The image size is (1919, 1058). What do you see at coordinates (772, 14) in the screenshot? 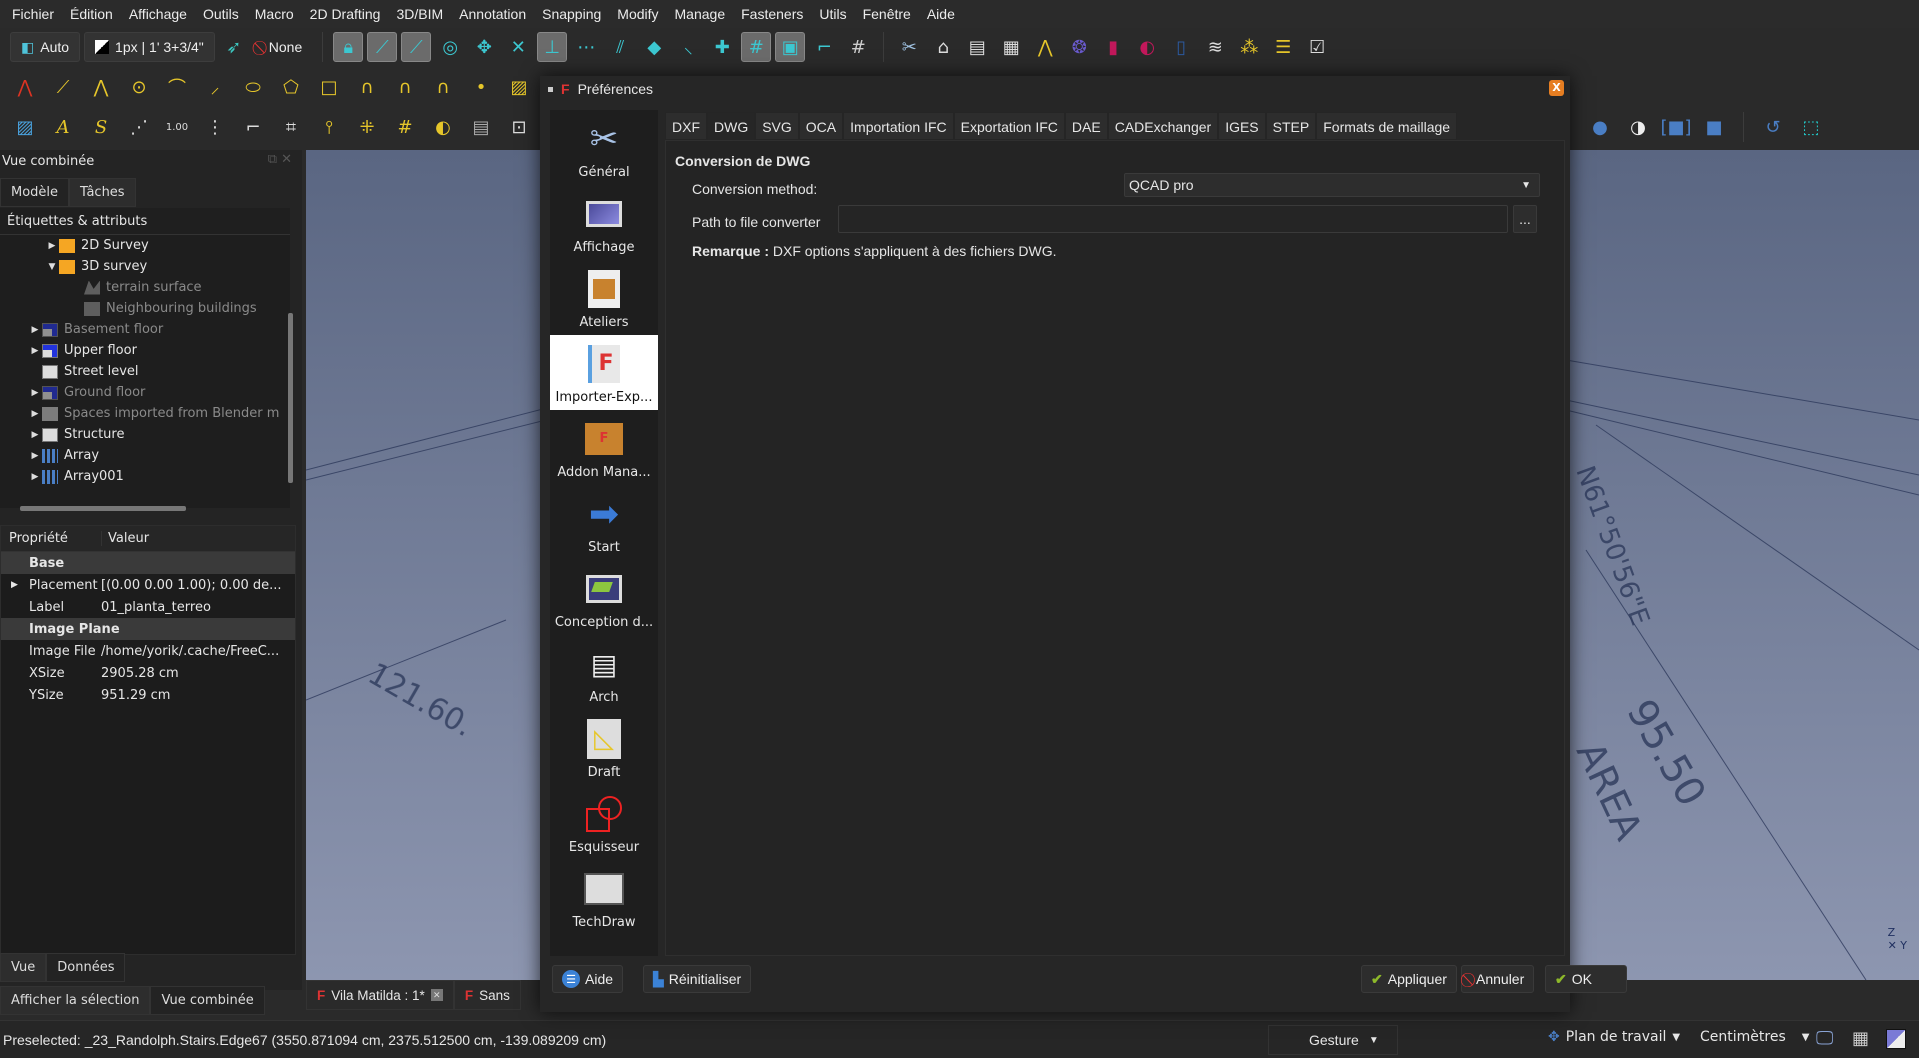
I see `menu-fasteners: Fasteners` at bounding box center [772, 14].